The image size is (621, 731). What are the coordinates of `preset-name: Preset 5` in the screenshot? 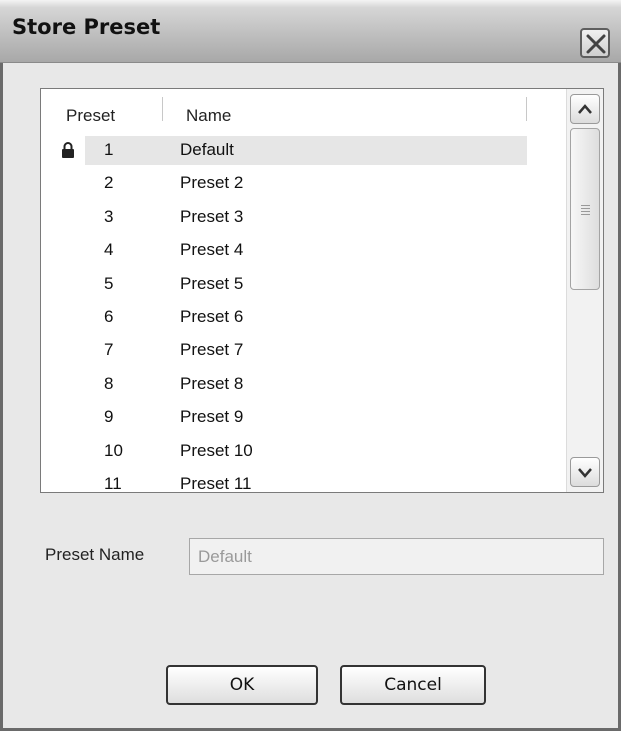 It's located at (212, 283).